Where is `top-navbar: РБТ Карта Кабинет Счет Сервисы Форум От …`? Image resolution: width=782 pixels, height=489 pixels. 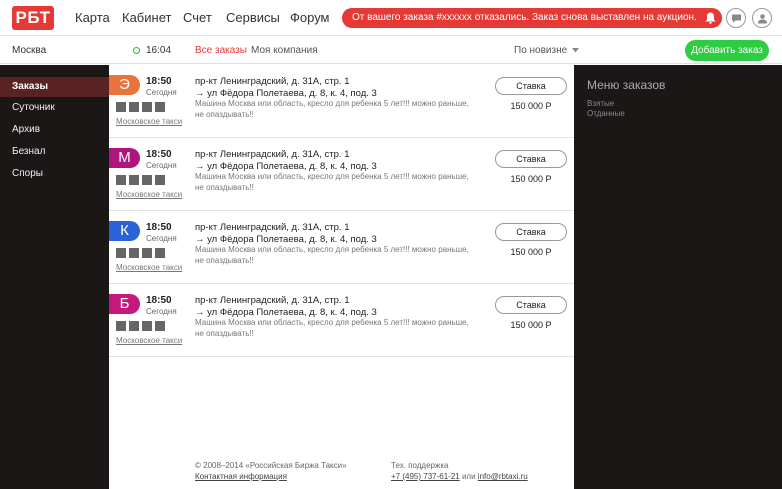
top-navbar: РБТ Карта Кабинет Счет Сервисы Форум От … is located at coordinates (391, 18).